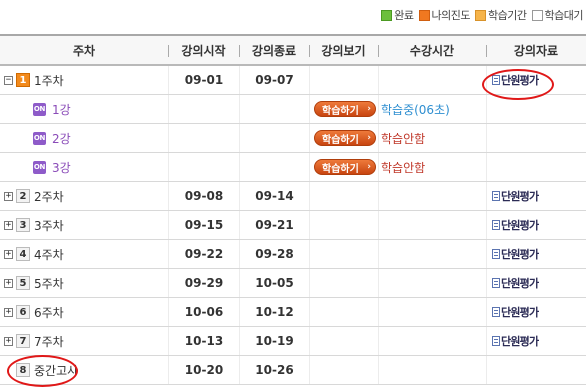 This screenshot has width=587, height=387. What do you see at coordinates (49, 80) in the screenshot?
I see `week-label: 1주차` at bounding box center [49, 80].